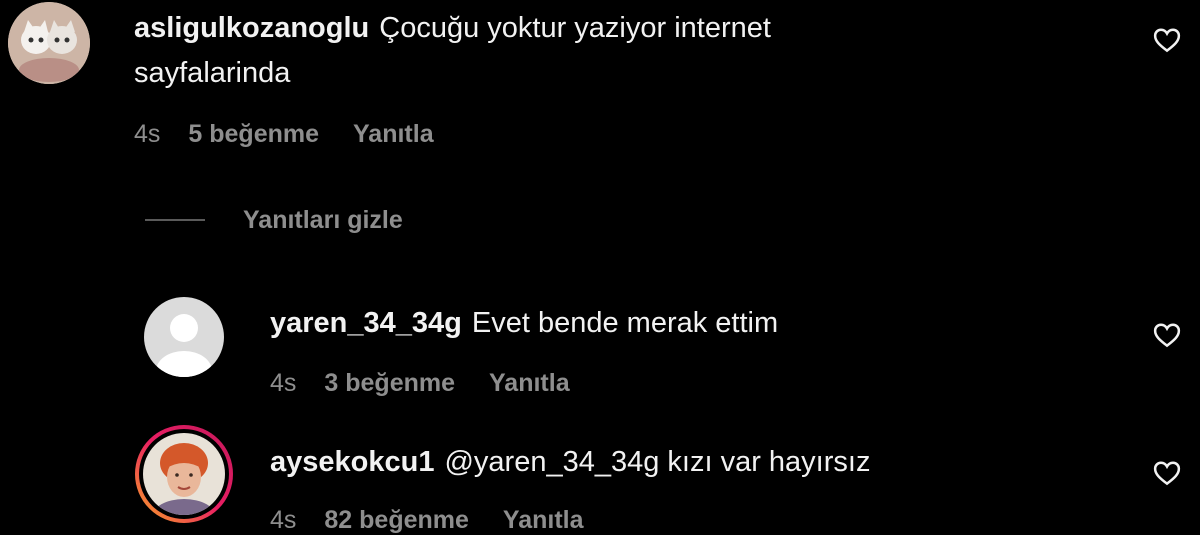 The height and width of the screenshot is (535, 1200). I want to click on comment-text-continued: sayfalarinda, so click(212, 73).